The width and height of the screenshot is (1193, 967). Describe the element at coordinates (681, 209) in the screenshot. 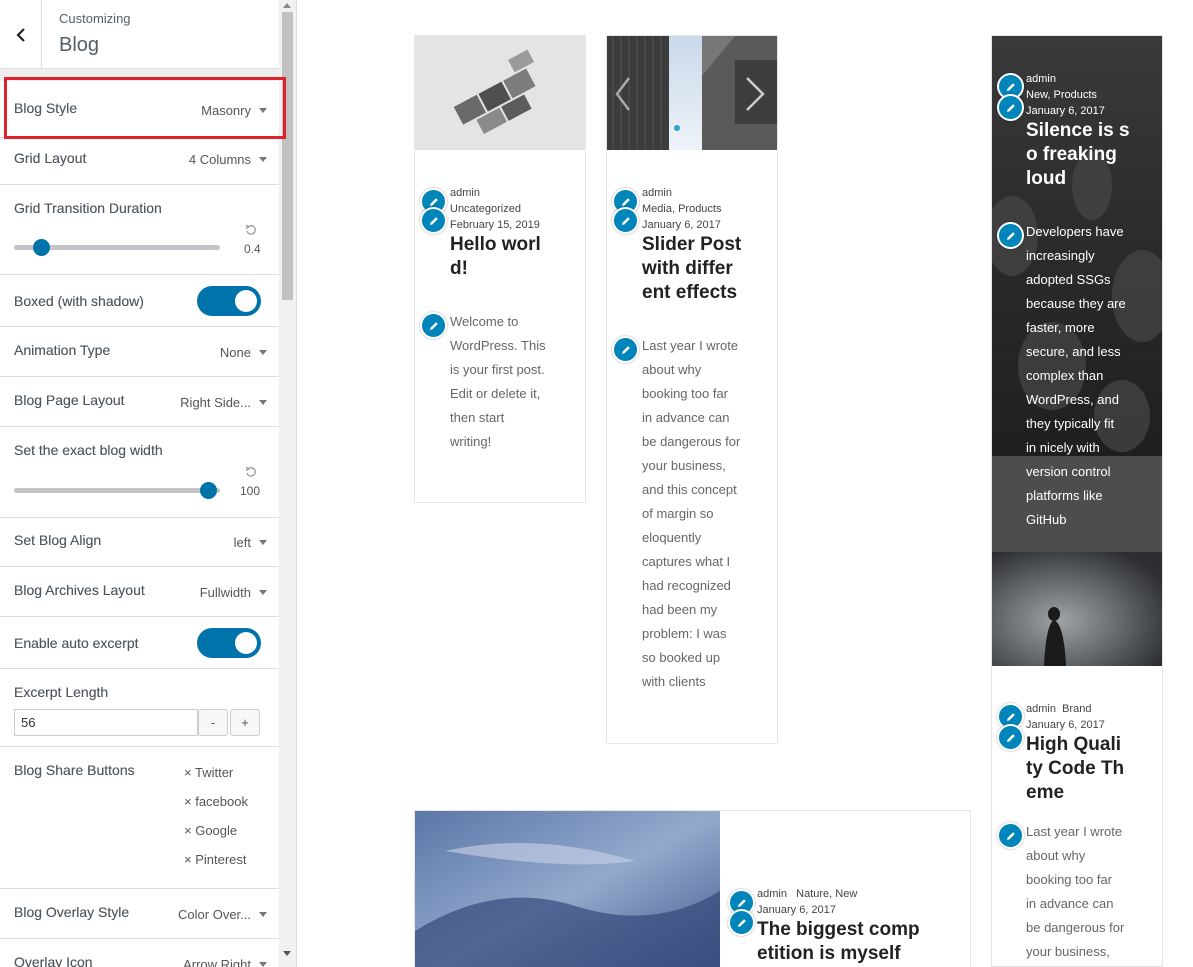

I see `post-category: Media, Products` at that location.